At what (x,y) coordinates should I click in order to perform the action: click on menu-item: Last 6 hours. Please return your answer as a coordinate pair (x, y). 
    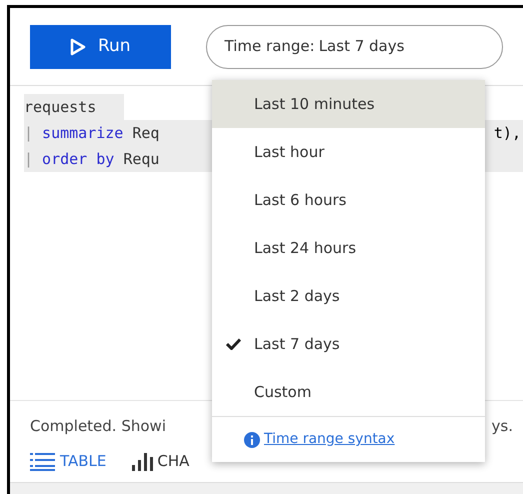
    Looking at the image, I should click on (348, 200).